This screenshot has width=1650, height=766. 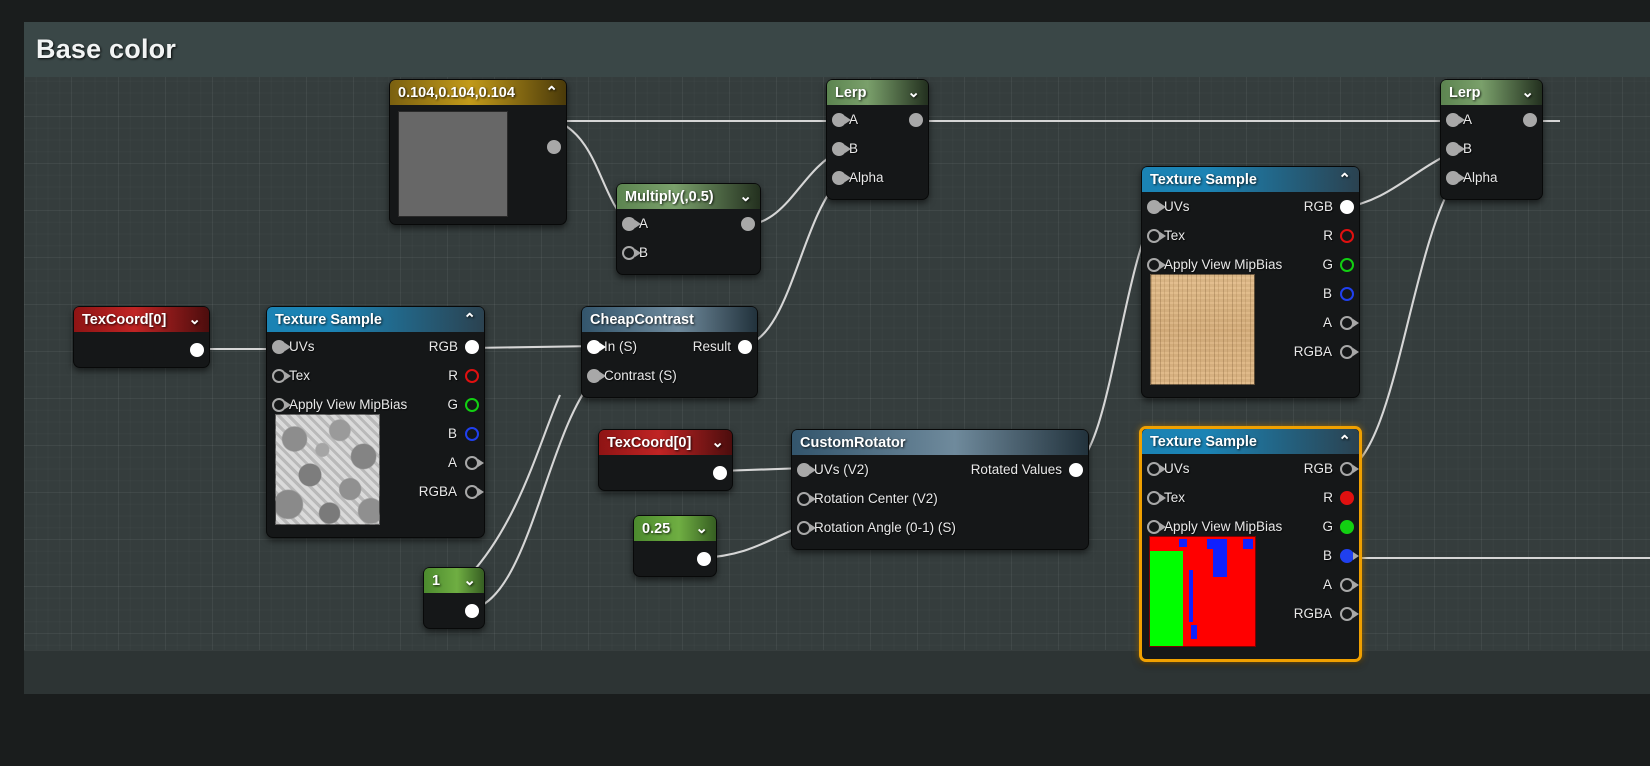 I want to click on input-row-uvs: UVs (V2) Rotated Values, so click(x=940, y=469).